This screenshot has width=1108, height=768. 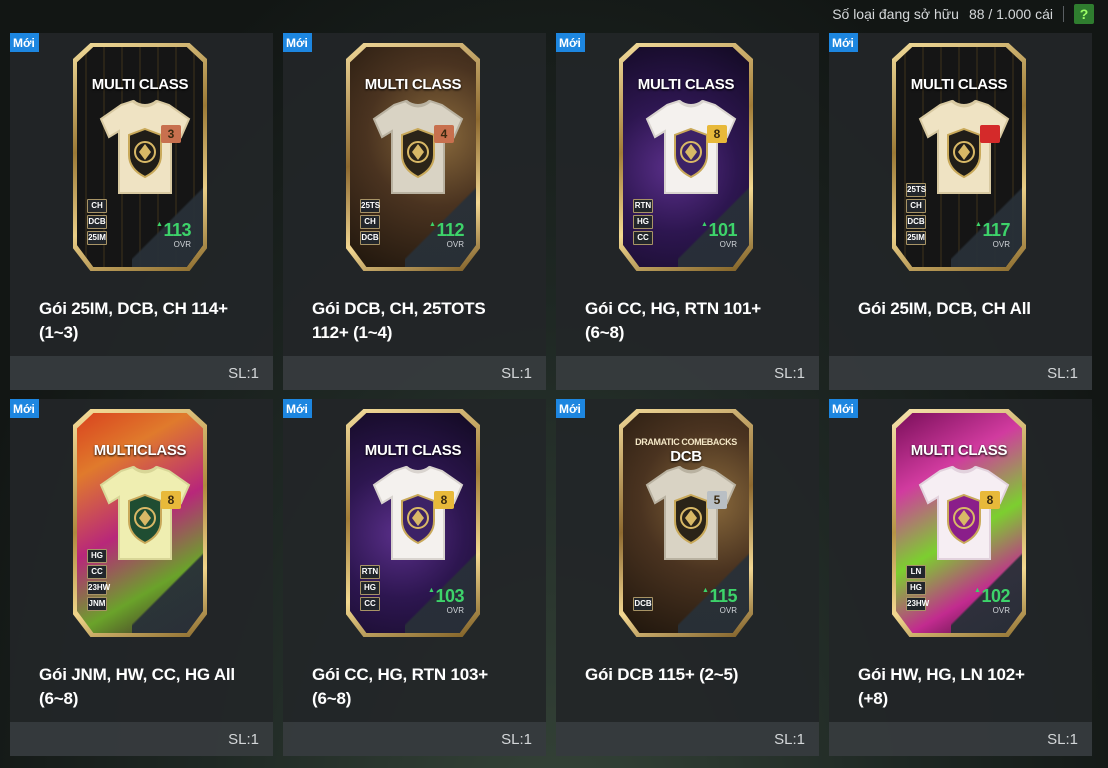 What do you see at coordinates (673, 308) in the screenshot?
I see `pack-name-line: Gói CC, HG, RTN 101+` at bounding box center [673, 308].